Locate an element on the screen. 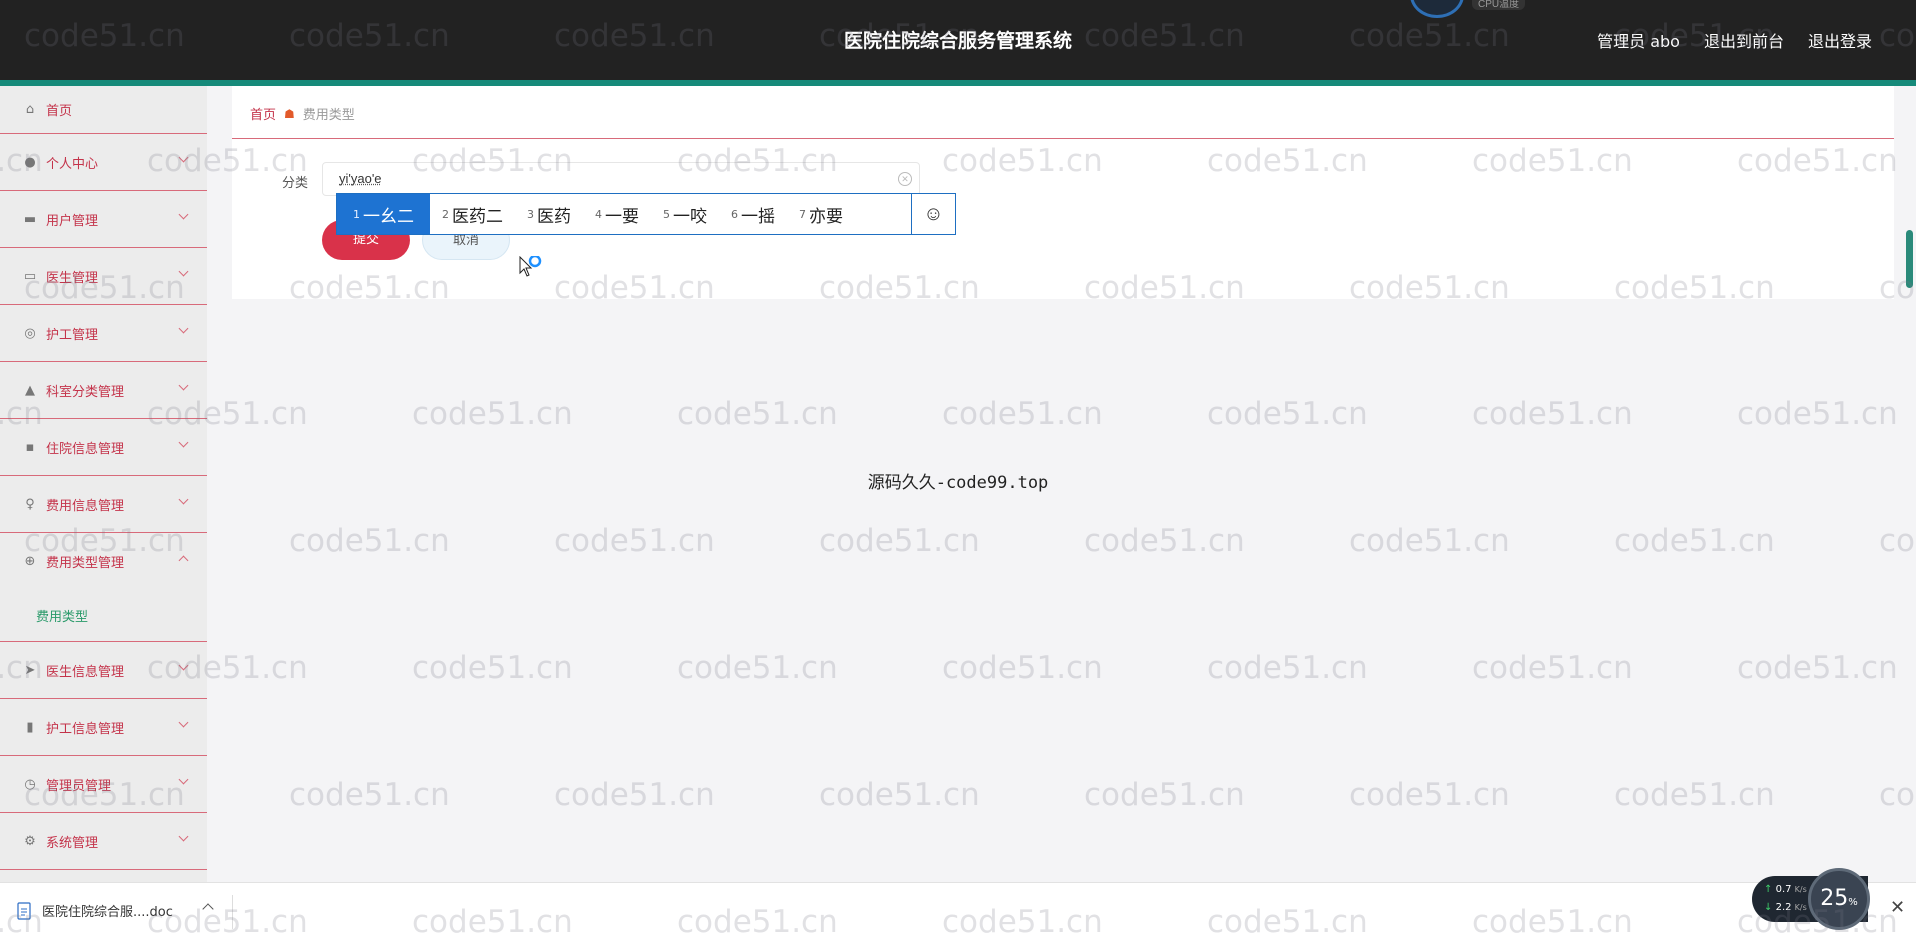 Image resolution: width=1916 pixels, height=938 pixels. clock-icon: ◷ is located at coordinates (30, 784).